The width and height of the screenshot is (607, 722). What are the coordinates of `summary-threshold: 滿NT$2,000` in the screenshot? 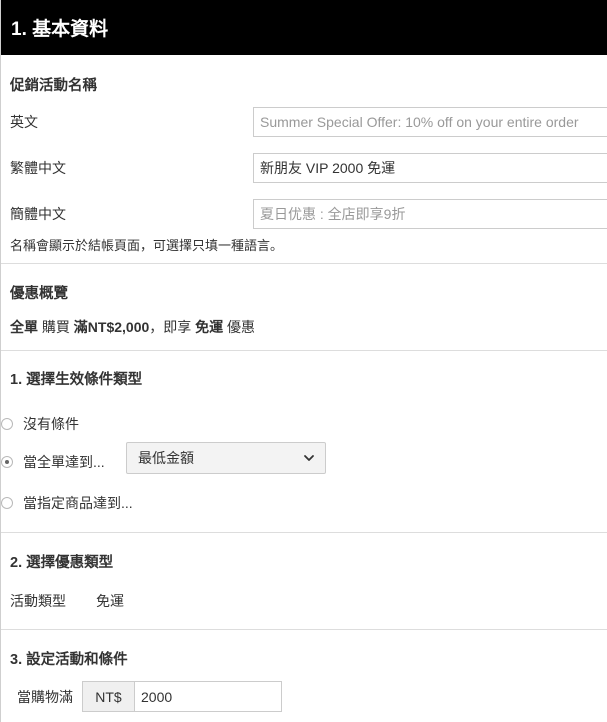 It's located at (111, 327).